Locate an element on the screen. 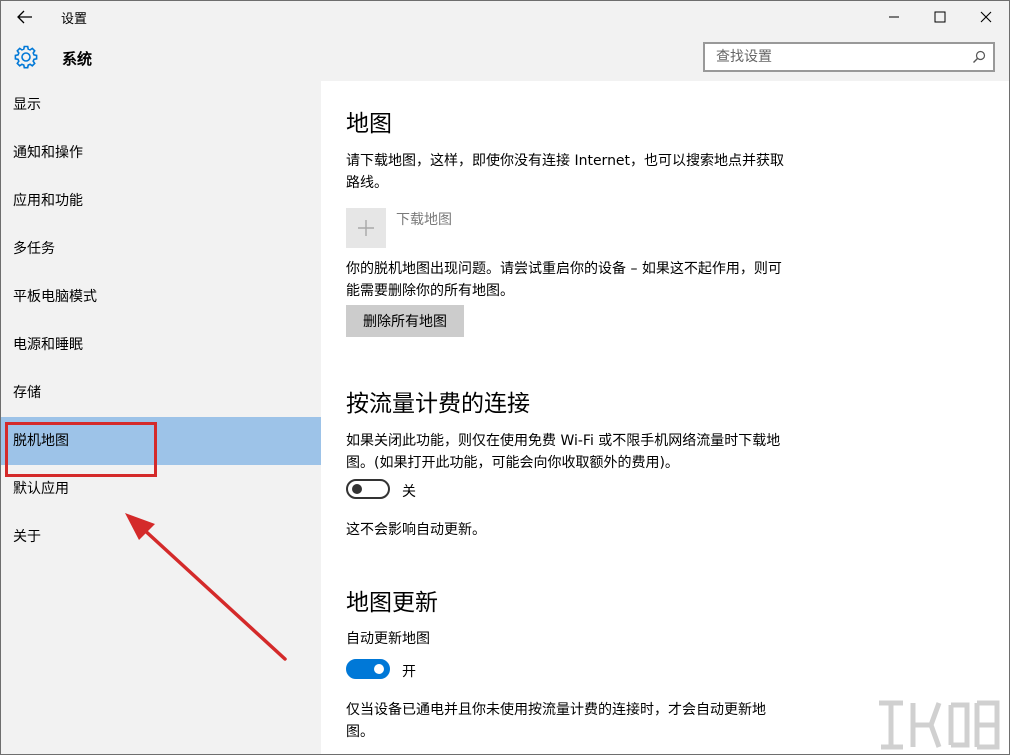 Image resolution: width=1010 pixels, height=755 pixels. metered-toggle is located at coordinates (368, 489).